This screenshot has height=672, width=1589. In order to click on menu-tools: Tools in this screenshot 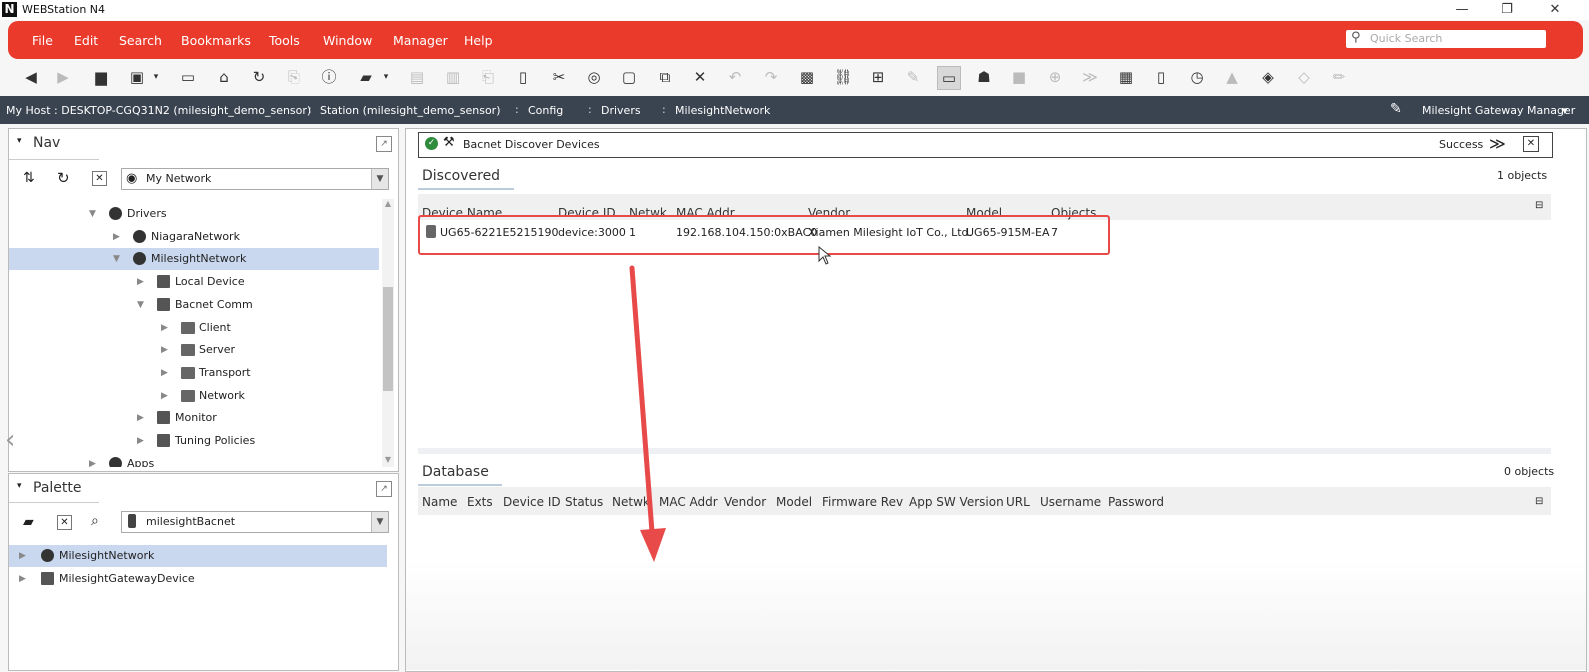, I will do `click(284, 40)`.